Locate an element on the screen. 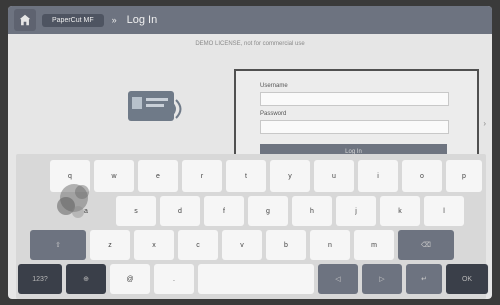  key-t: t is located at coordinates (246, 176).